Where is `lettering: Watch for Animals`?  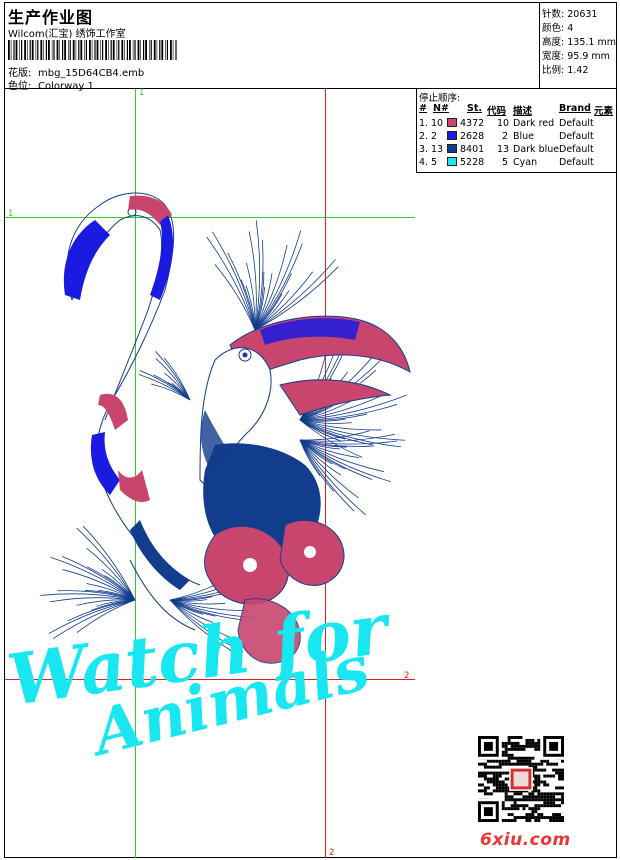
lettering: Watch for Animals is located at coordinates (200, 678).